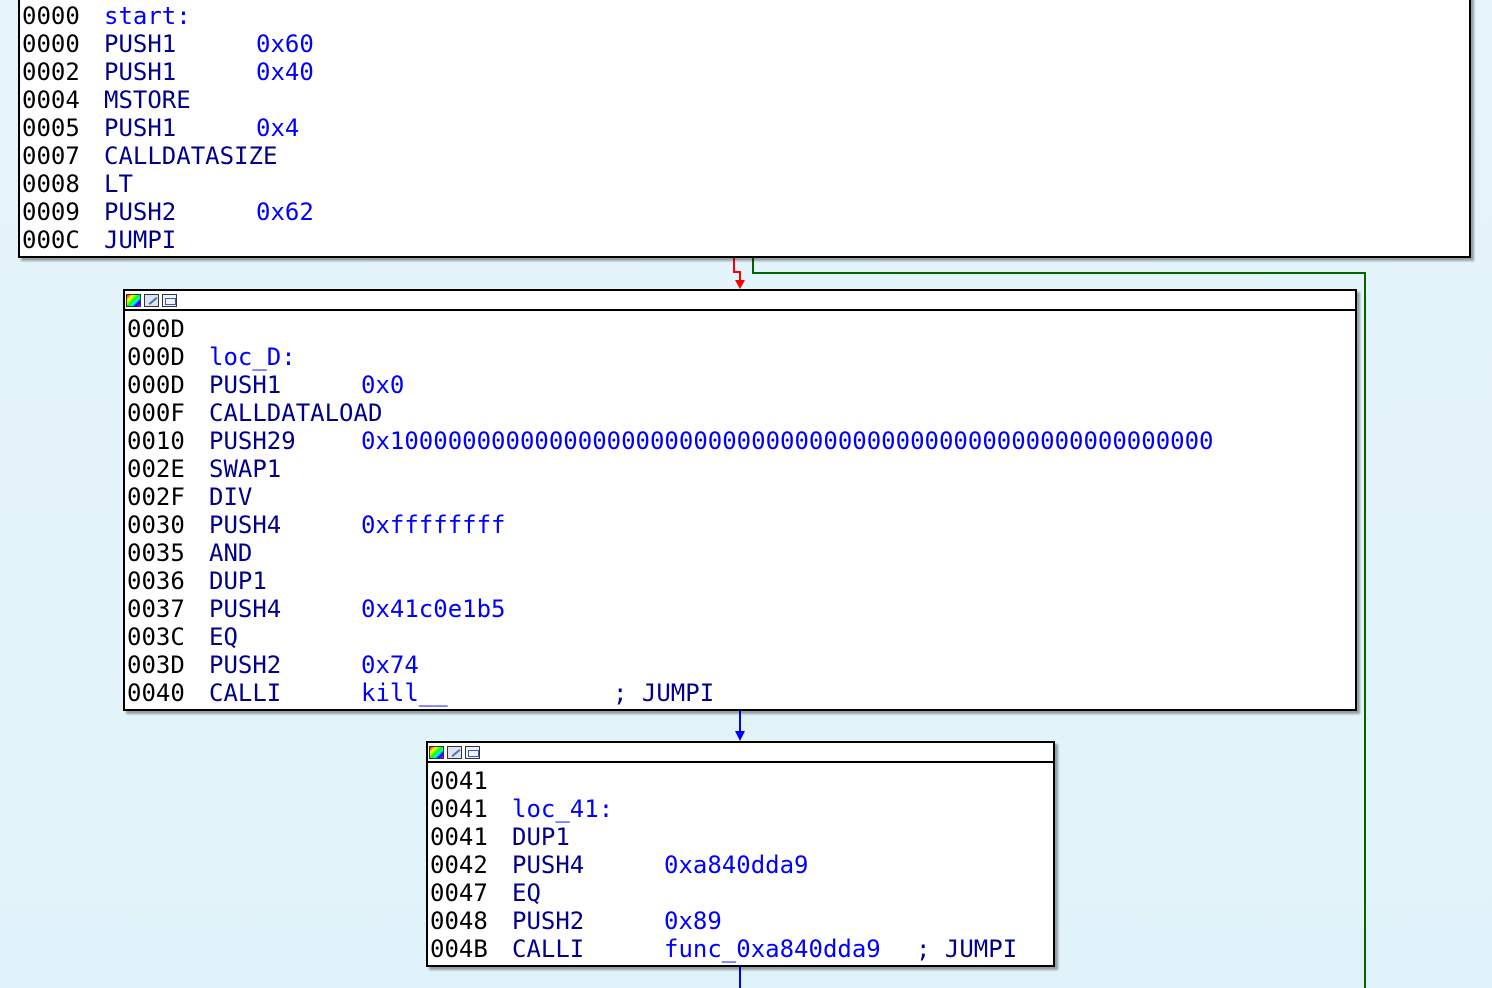 The image size is (1492, 988). What do you see at coordinates (404, 693) in the screenshot?
I see `instruction-operand: kill__` at bounding box center [404, 693].